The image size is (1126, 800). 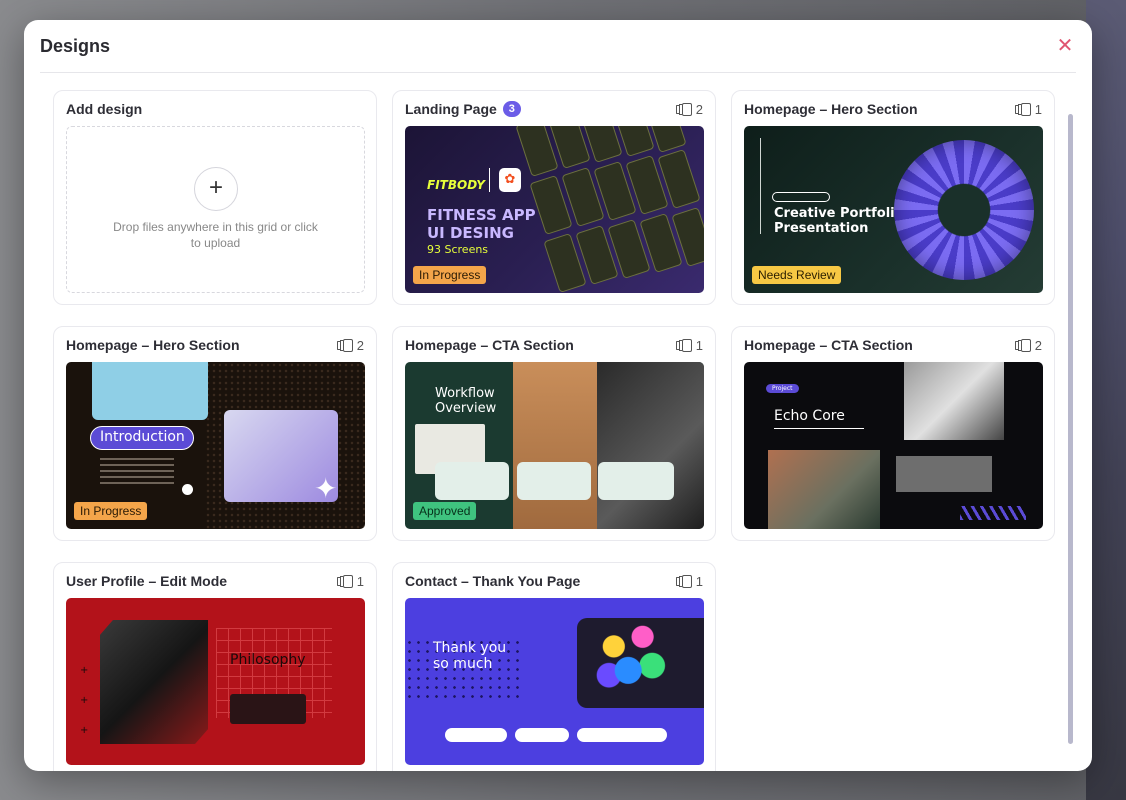 I want to click on card-head: Homepage – CTA Section 2, so click(x=893, y=345).